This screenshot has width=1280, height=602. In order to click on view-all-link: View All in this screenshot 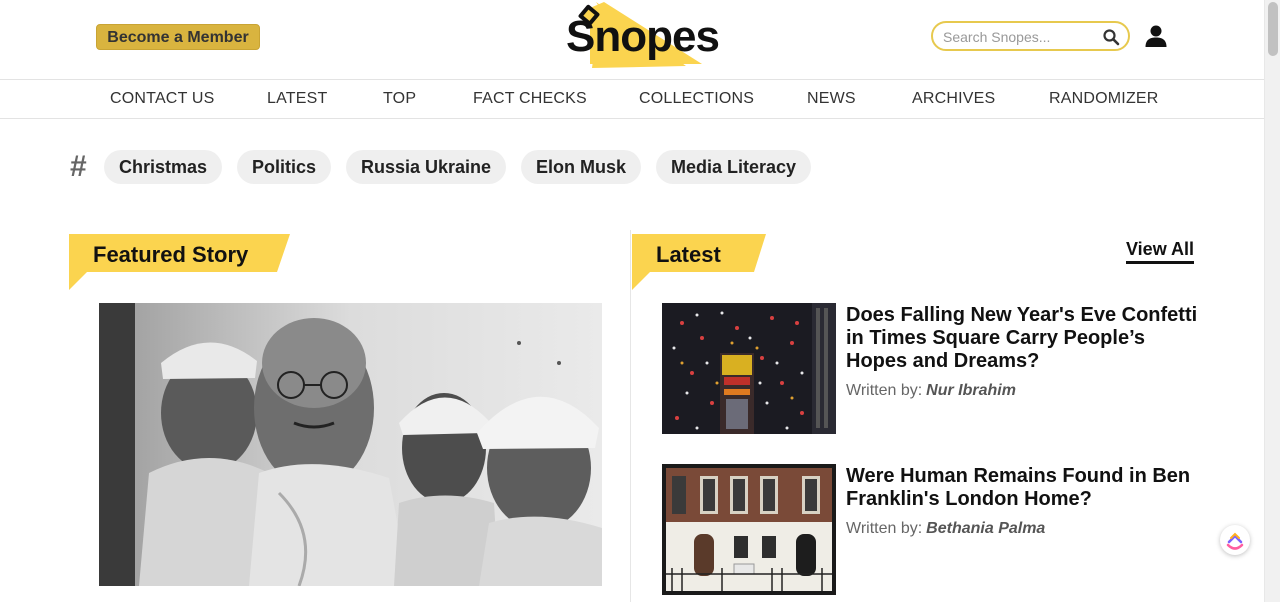, I will do `click(1160, 251)`.